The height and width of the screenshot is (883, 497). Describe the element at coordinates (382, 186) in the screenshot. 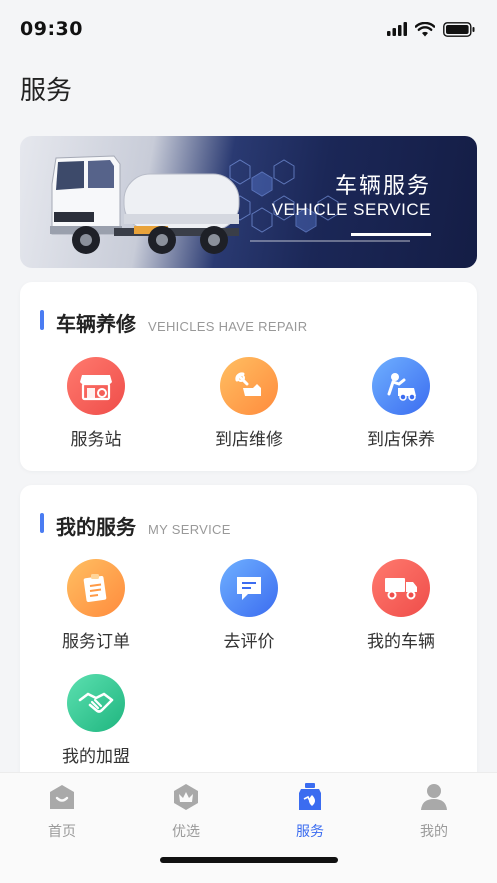

I see `banner-title: 车辆服务` at that location.